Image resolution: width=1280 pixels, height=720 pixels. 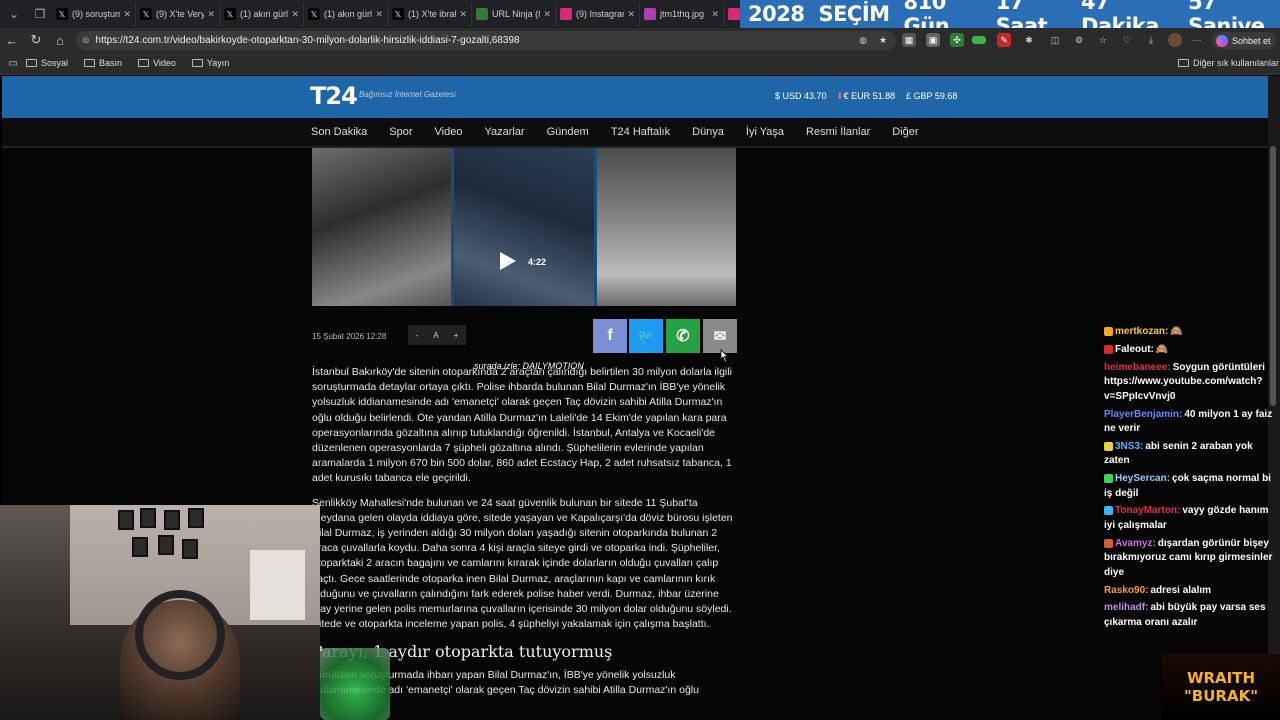 I want to click on chat-username: mertkozan:, so click(x=1142, y=331).